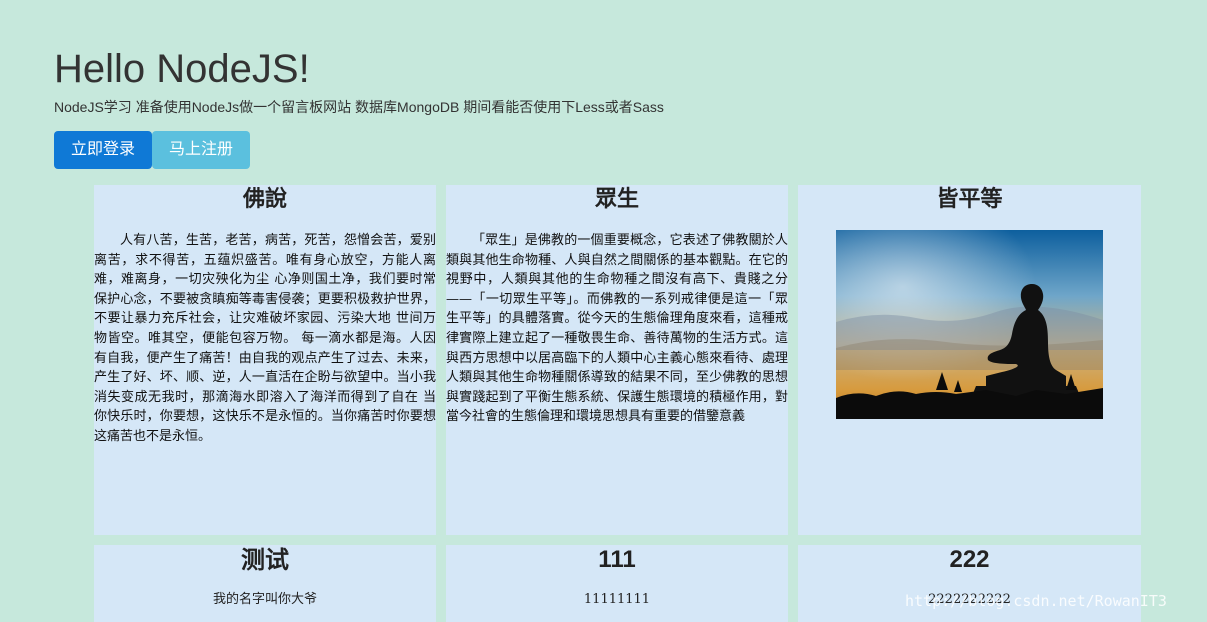  Describe the element at coordinates (617, 583) in the screenshot. I see `card-111: 111 11111111` at that location.